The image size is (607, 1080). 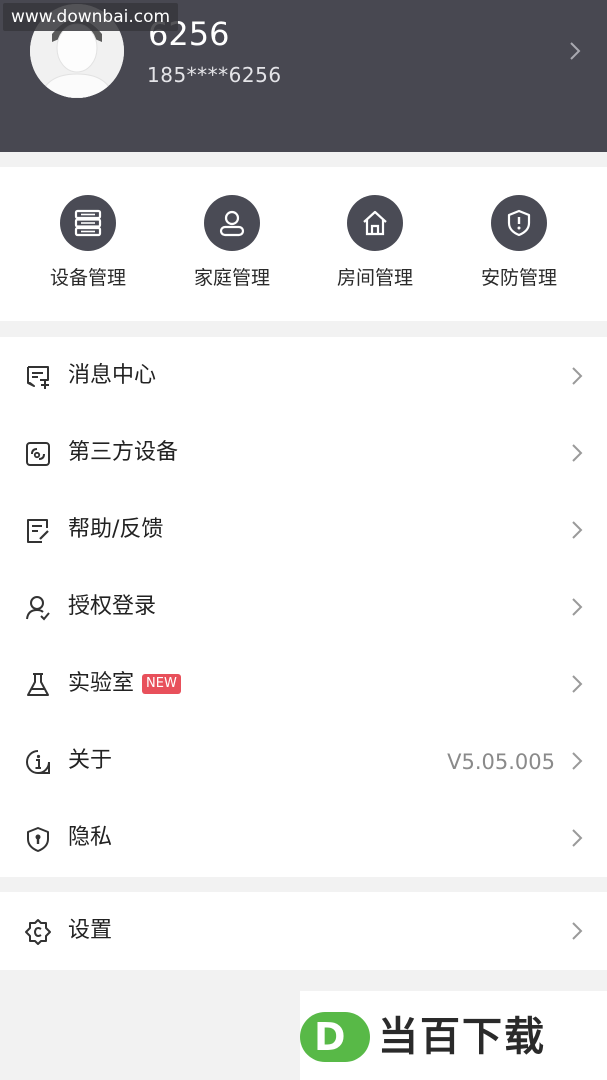 I want to click on device-list-icon, so click(x=88, y=223).